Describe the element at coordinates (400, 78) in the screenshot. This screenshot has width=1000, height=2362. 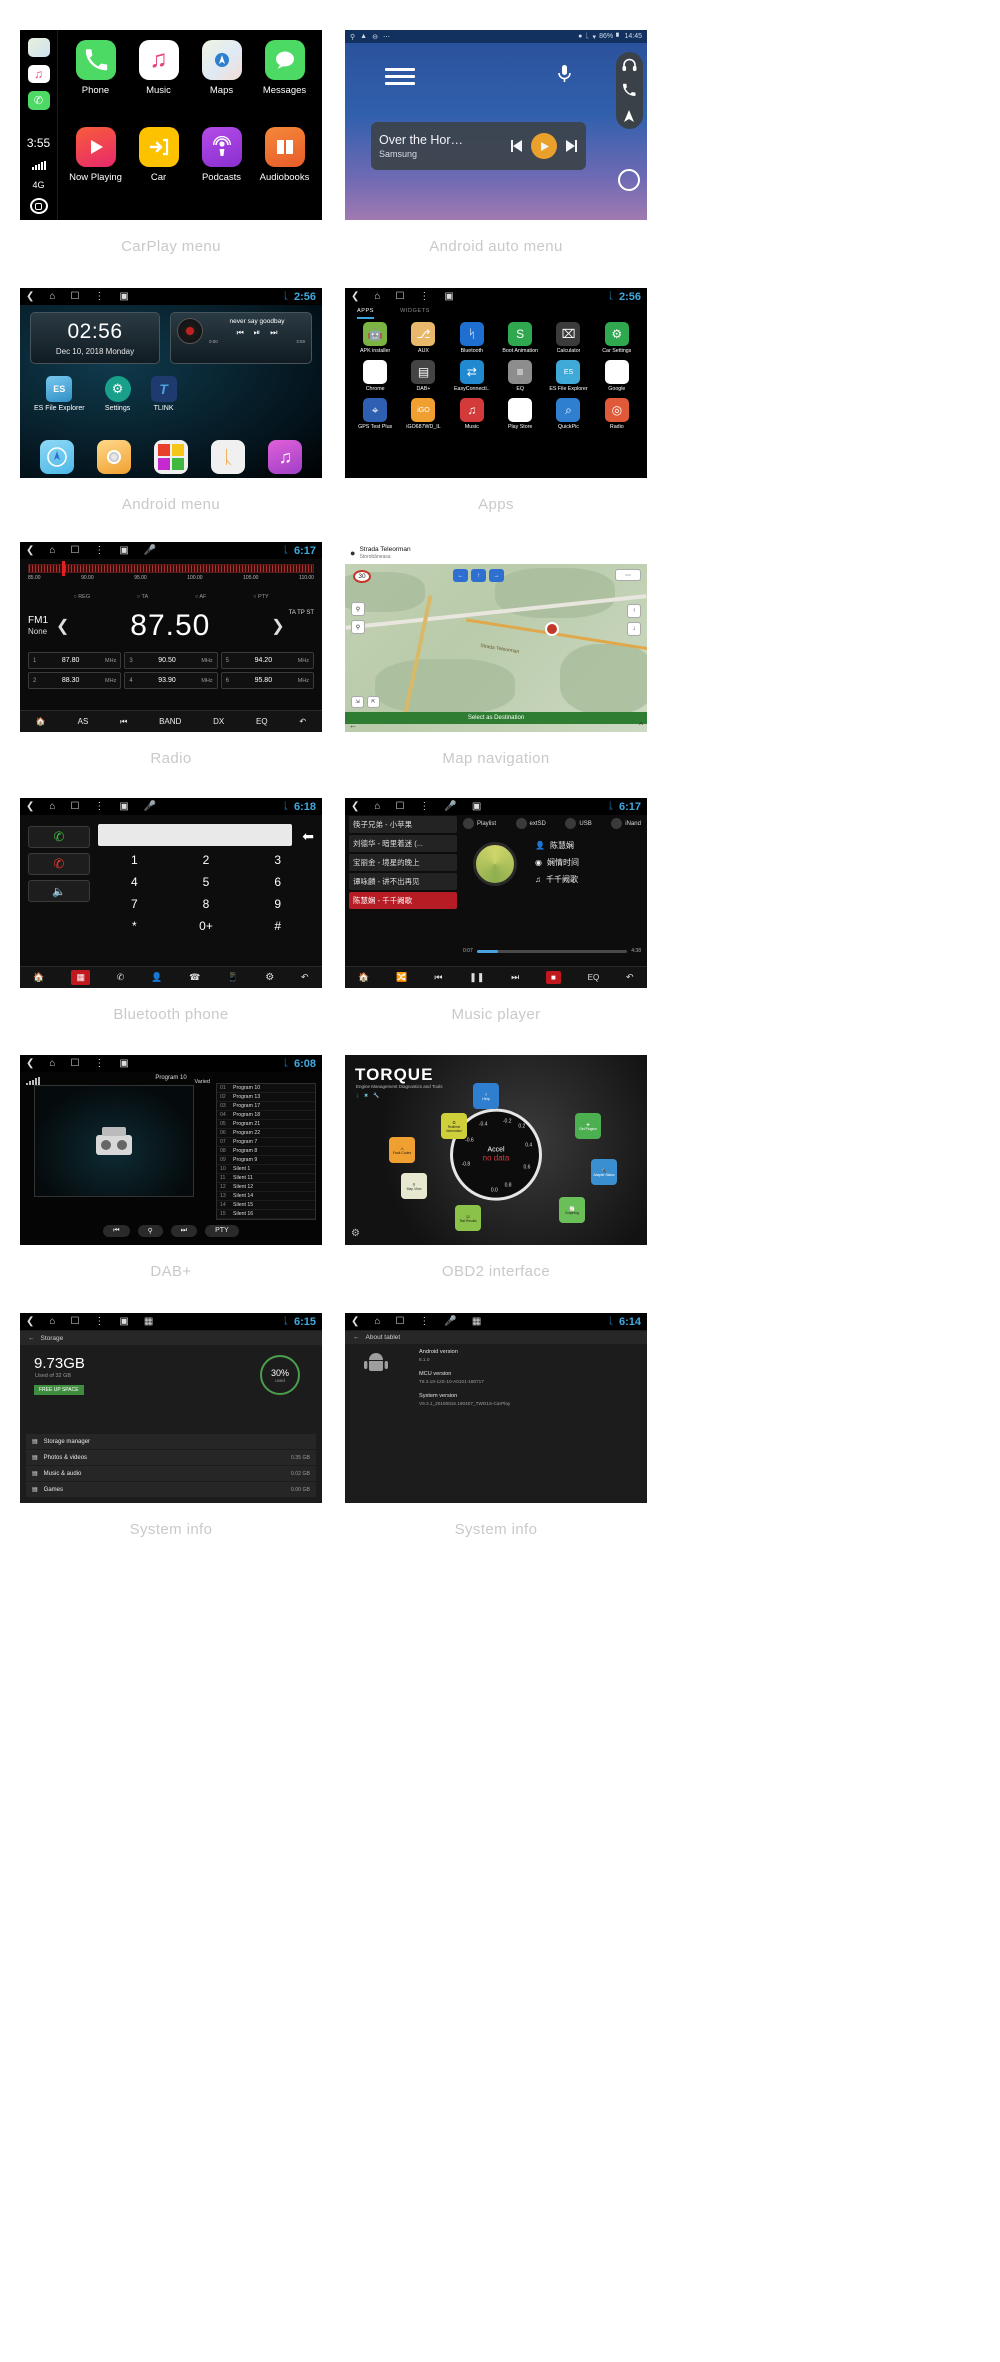
I see `hamburger-icon` at that location.